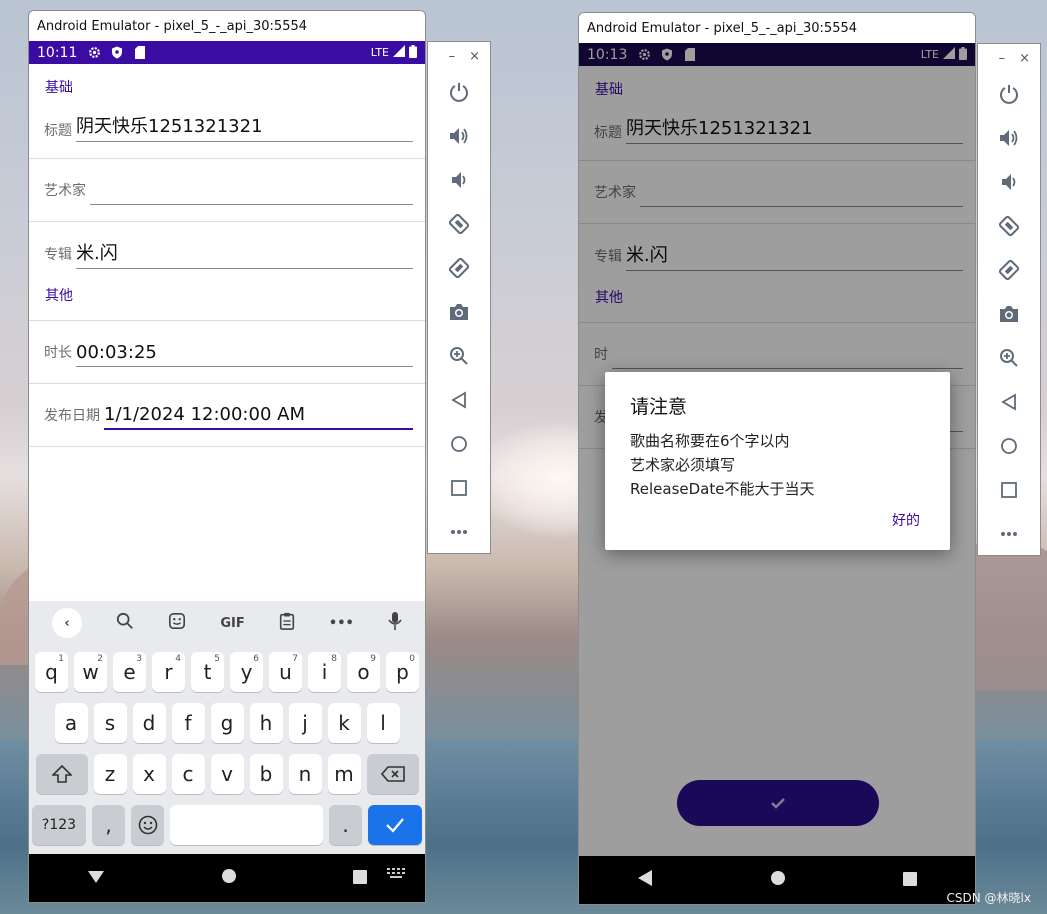 The height and width of the screenshot is (914, 1047). Describe the element at coordinates (683, 465) in the screenshot. I see `dialog-line: 艺术家必须填写` at that location.